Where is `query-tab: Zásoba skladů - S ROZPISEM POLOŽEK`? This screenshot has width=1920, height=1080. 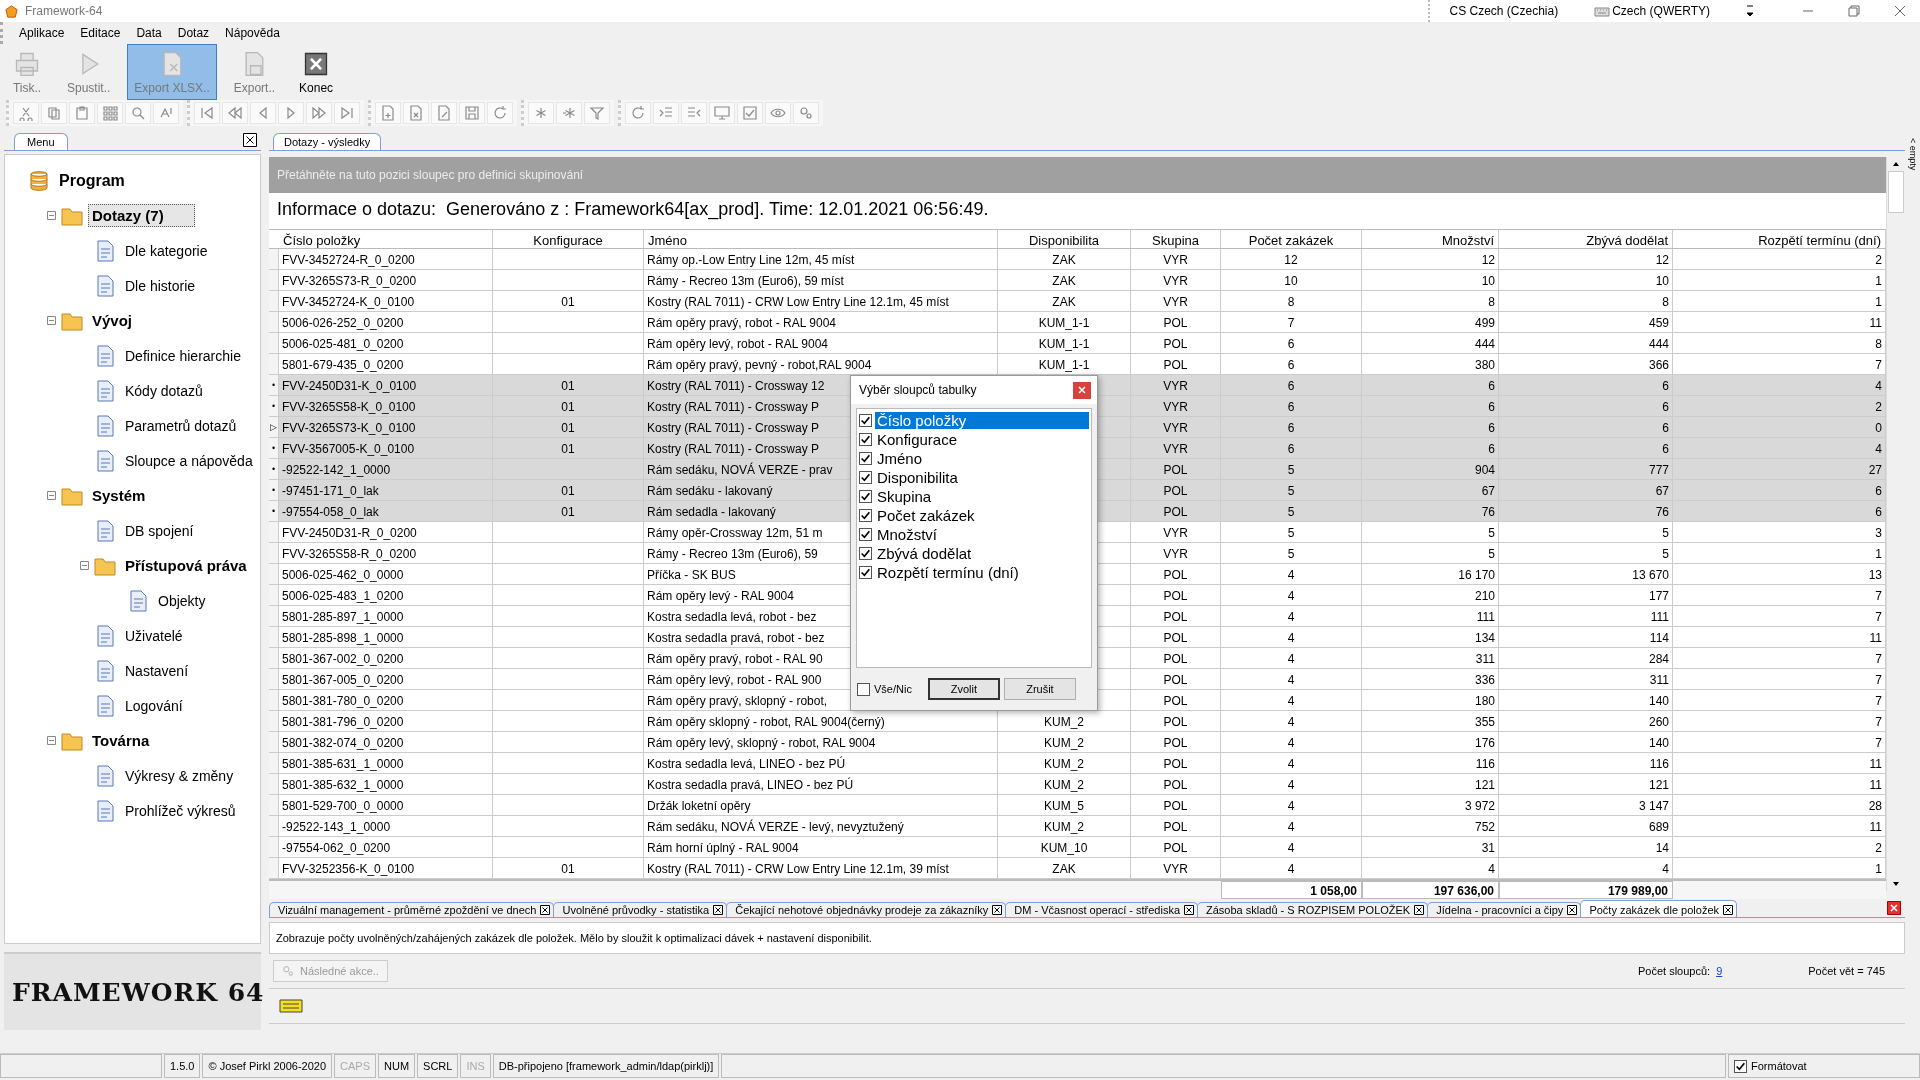
query-tab: Zásoba skladů - S ROZPISEM POLOŽEK is located at coordinates (1313, 909).